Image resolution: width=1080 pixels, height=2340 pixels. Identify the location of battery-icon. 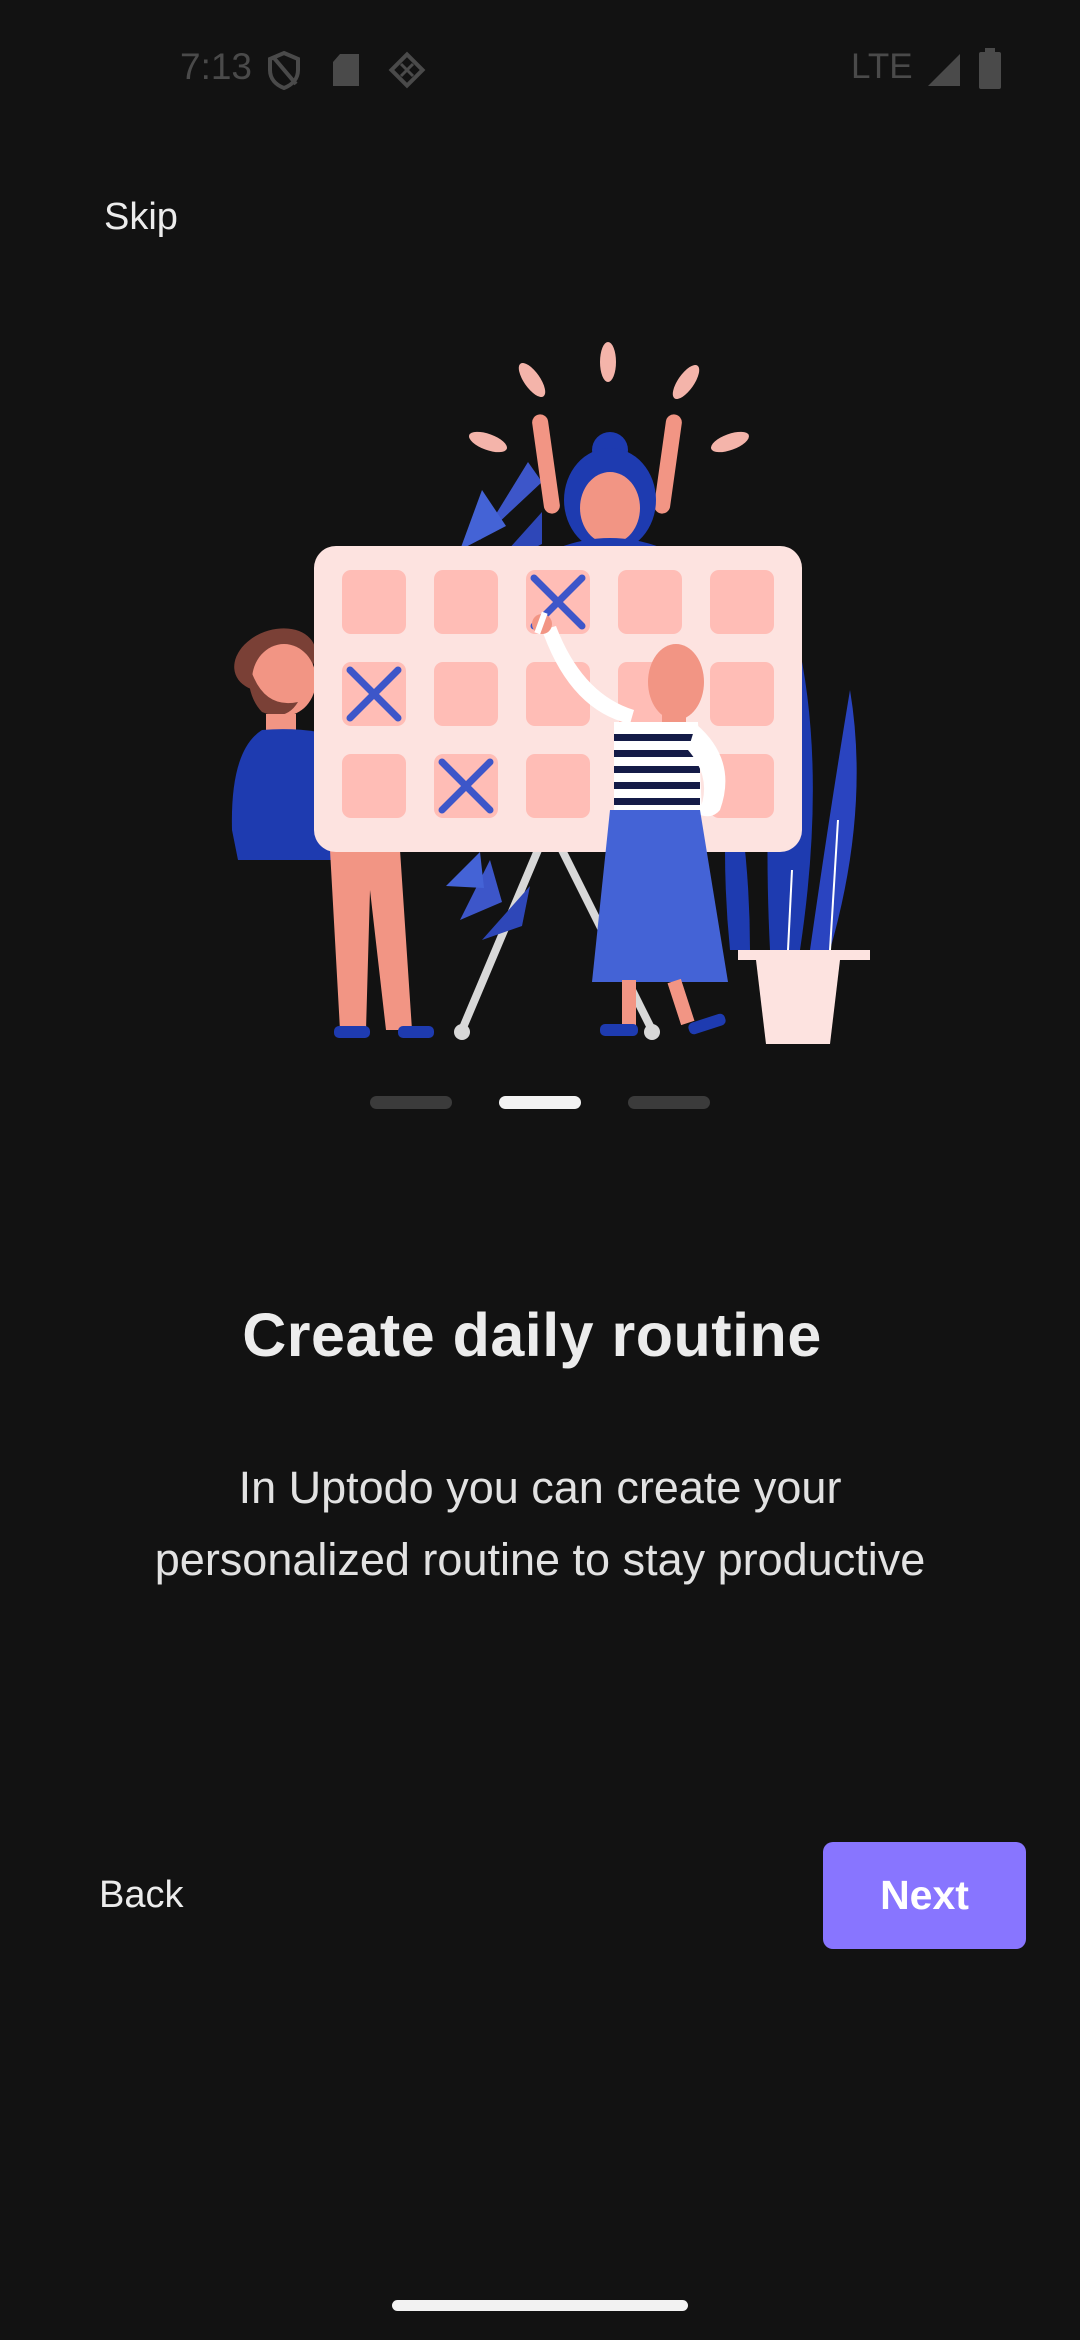
(990, 68).